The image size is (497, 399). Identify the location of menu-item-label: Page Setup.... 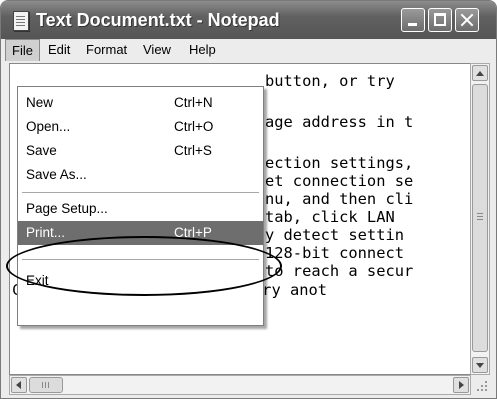
(67, 208).